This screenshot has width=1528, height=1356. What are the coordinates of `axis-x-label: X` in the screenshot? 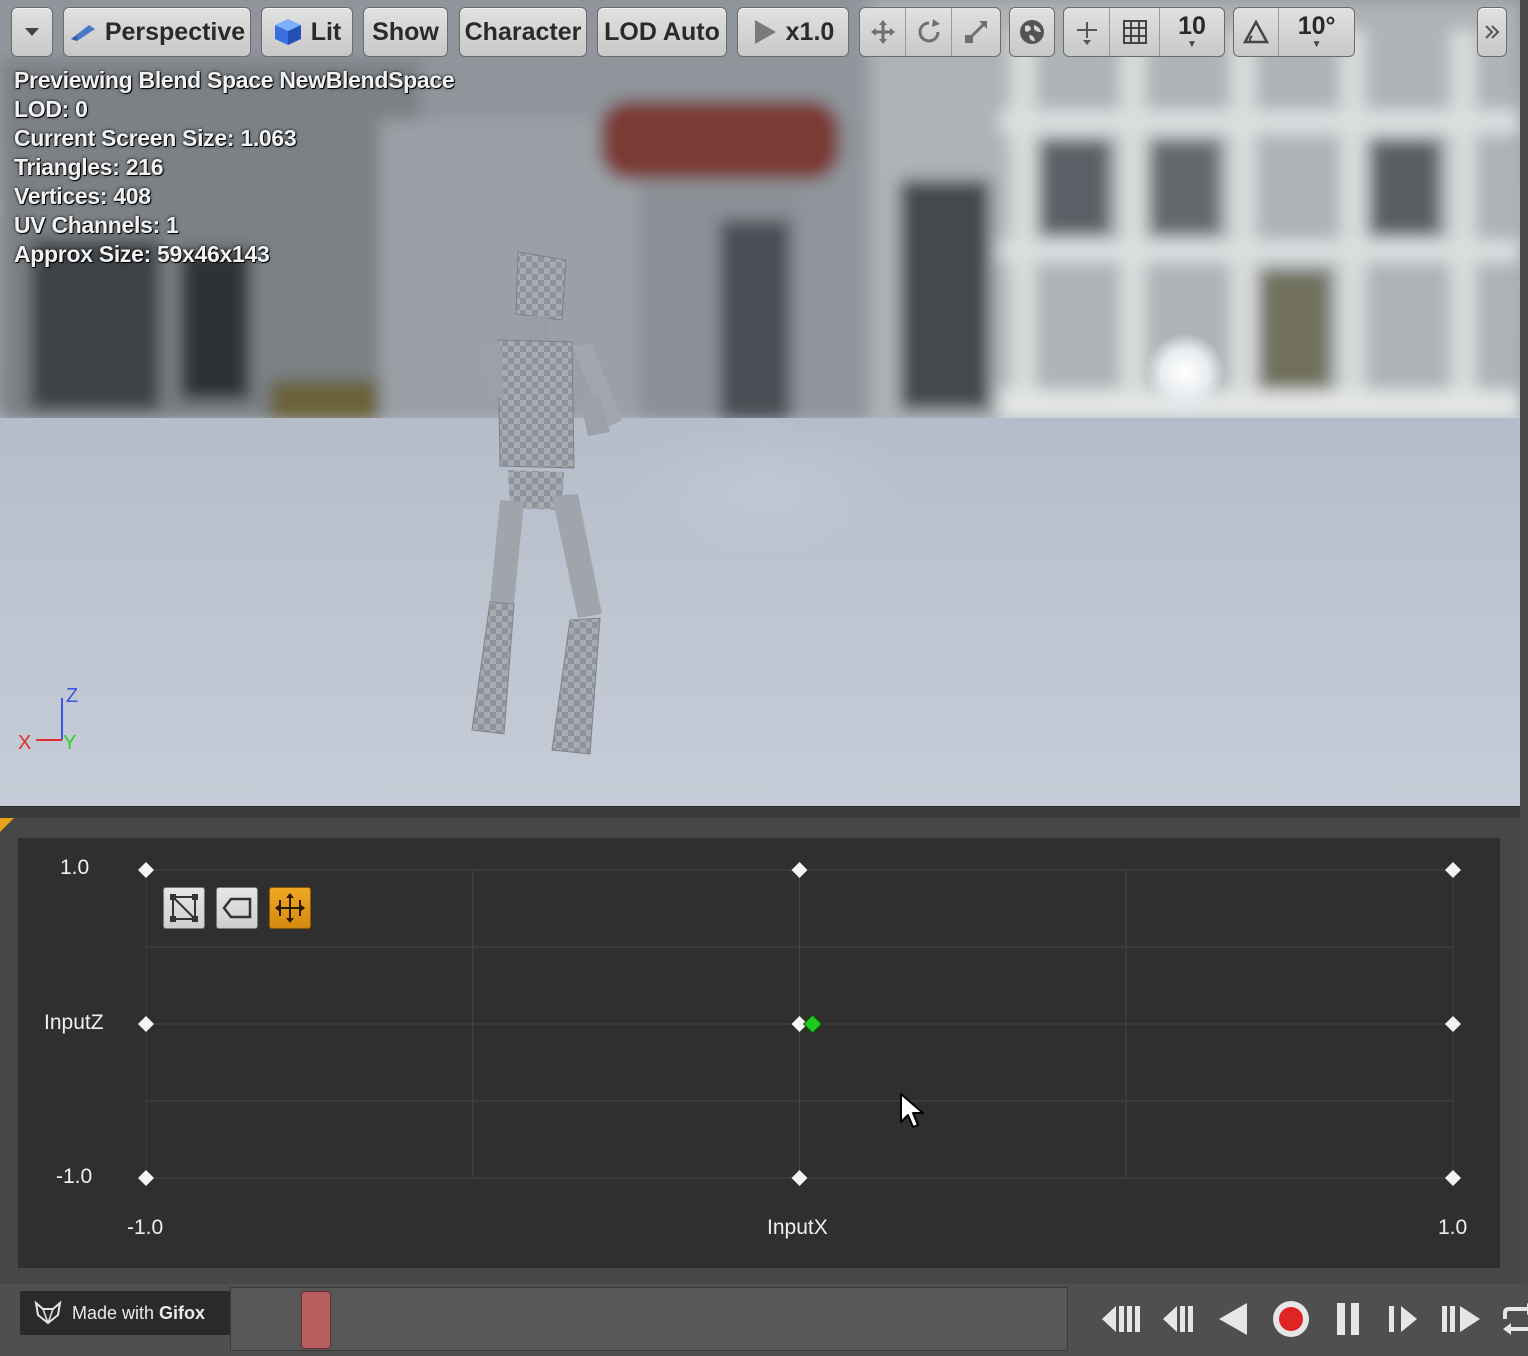 It's located at (24, 743).